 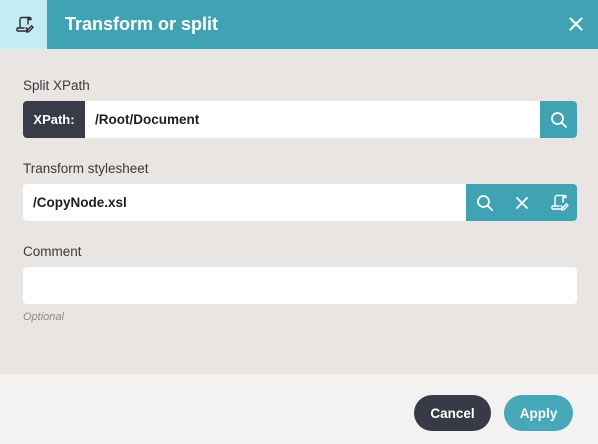 I want to click on transform-stylesheet-label: Transform stylesheet, so click(x=86, y=168).